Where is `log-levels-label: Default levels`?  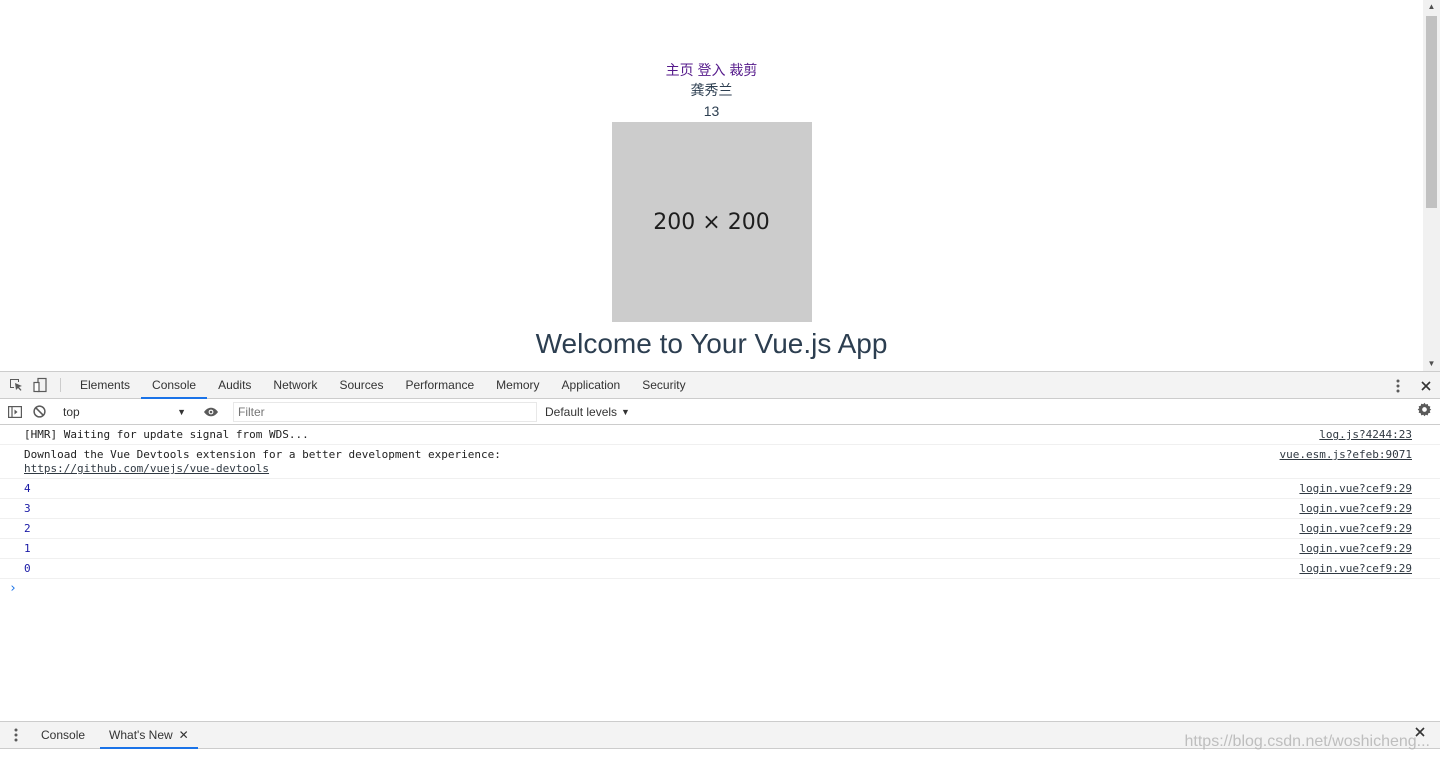 log-levels-label: Default levels is located at coordinates (581, 411).